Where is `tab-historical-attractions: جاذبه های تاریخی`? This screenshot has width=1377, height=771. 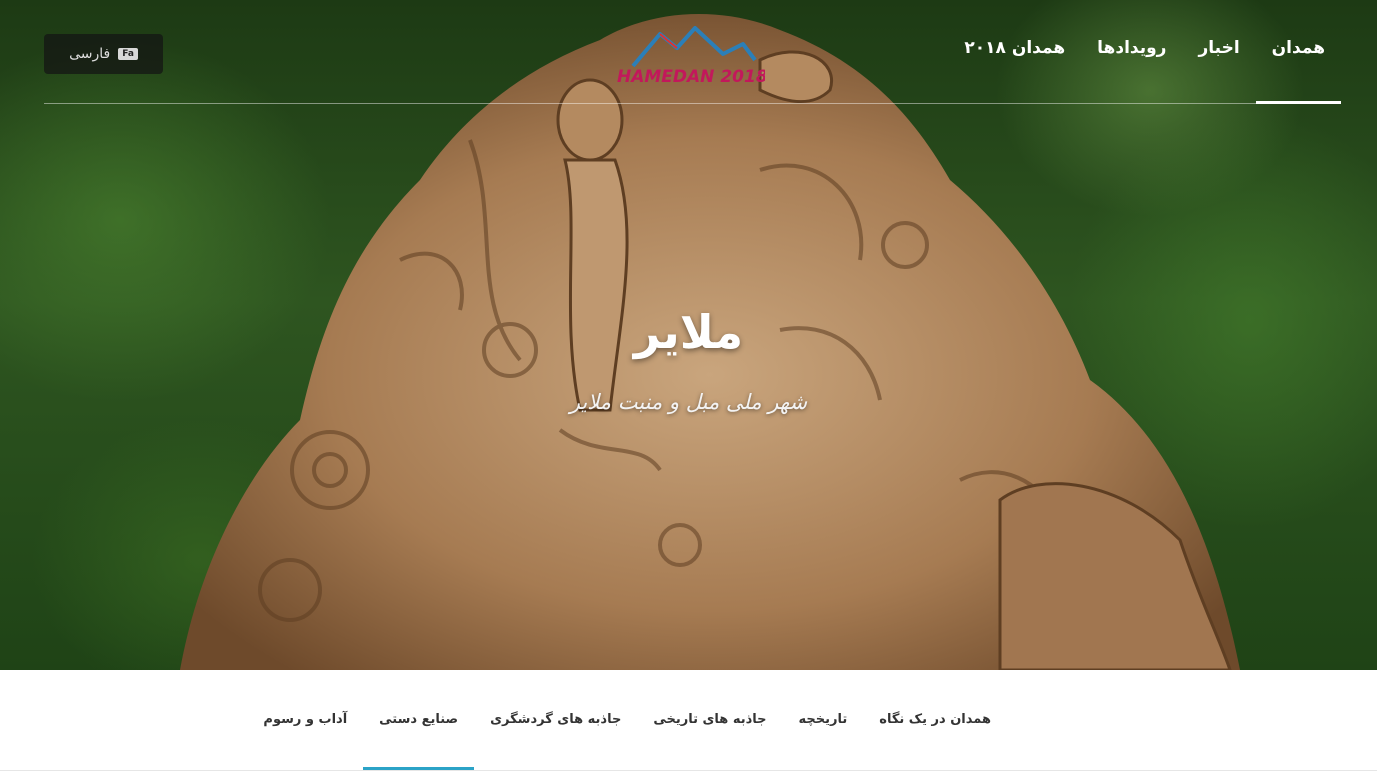
tab-historical-attractions: جاذبه های تاریخی is located at coordinates (709, 720).